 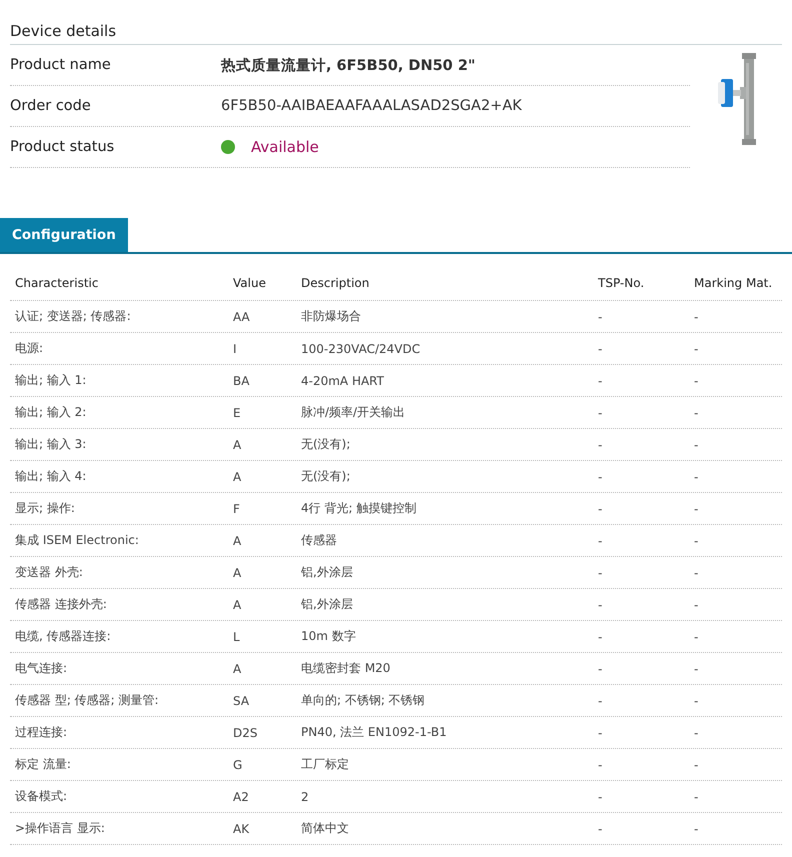 I want to click on table-cell-text: L, so click(x=236, y=637).